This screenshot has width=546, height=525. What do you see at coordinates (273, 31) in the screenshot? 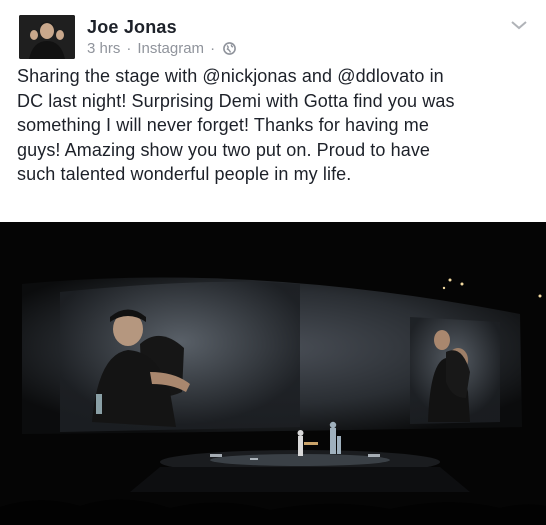
I see `post-header: Joe Jonas 3 hrs · Instagram ·` at bounding box center [273, 31].